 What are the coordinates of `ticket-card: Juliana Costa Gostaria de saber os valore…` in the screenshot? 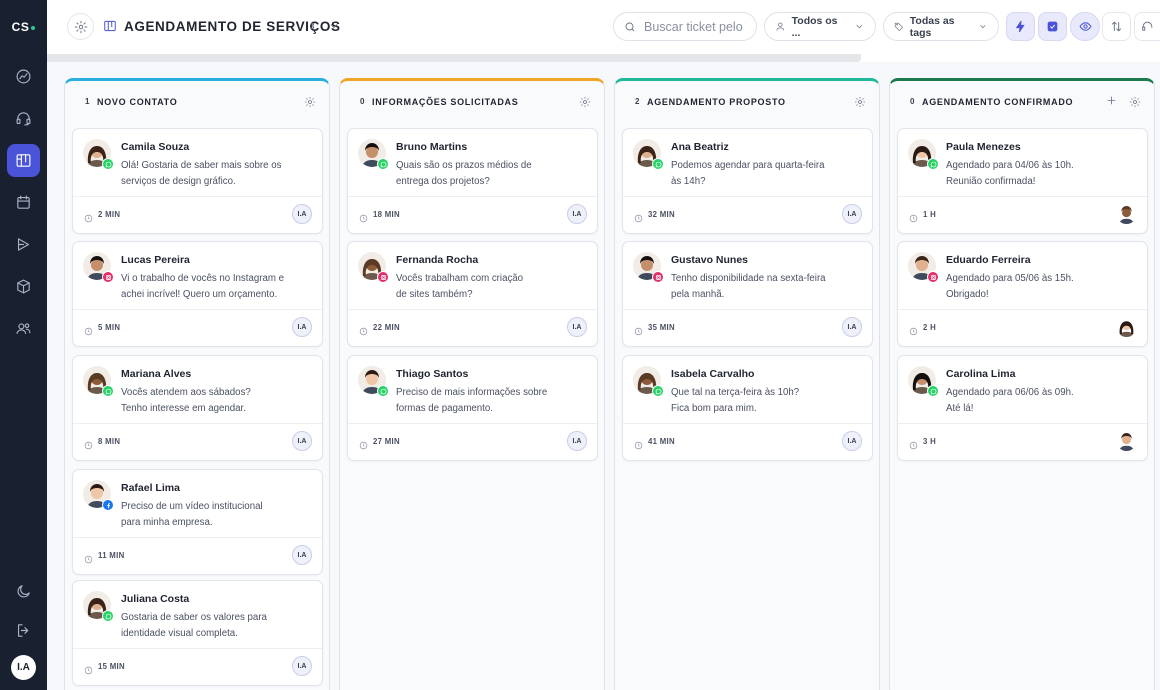 It's located at (197, 633).